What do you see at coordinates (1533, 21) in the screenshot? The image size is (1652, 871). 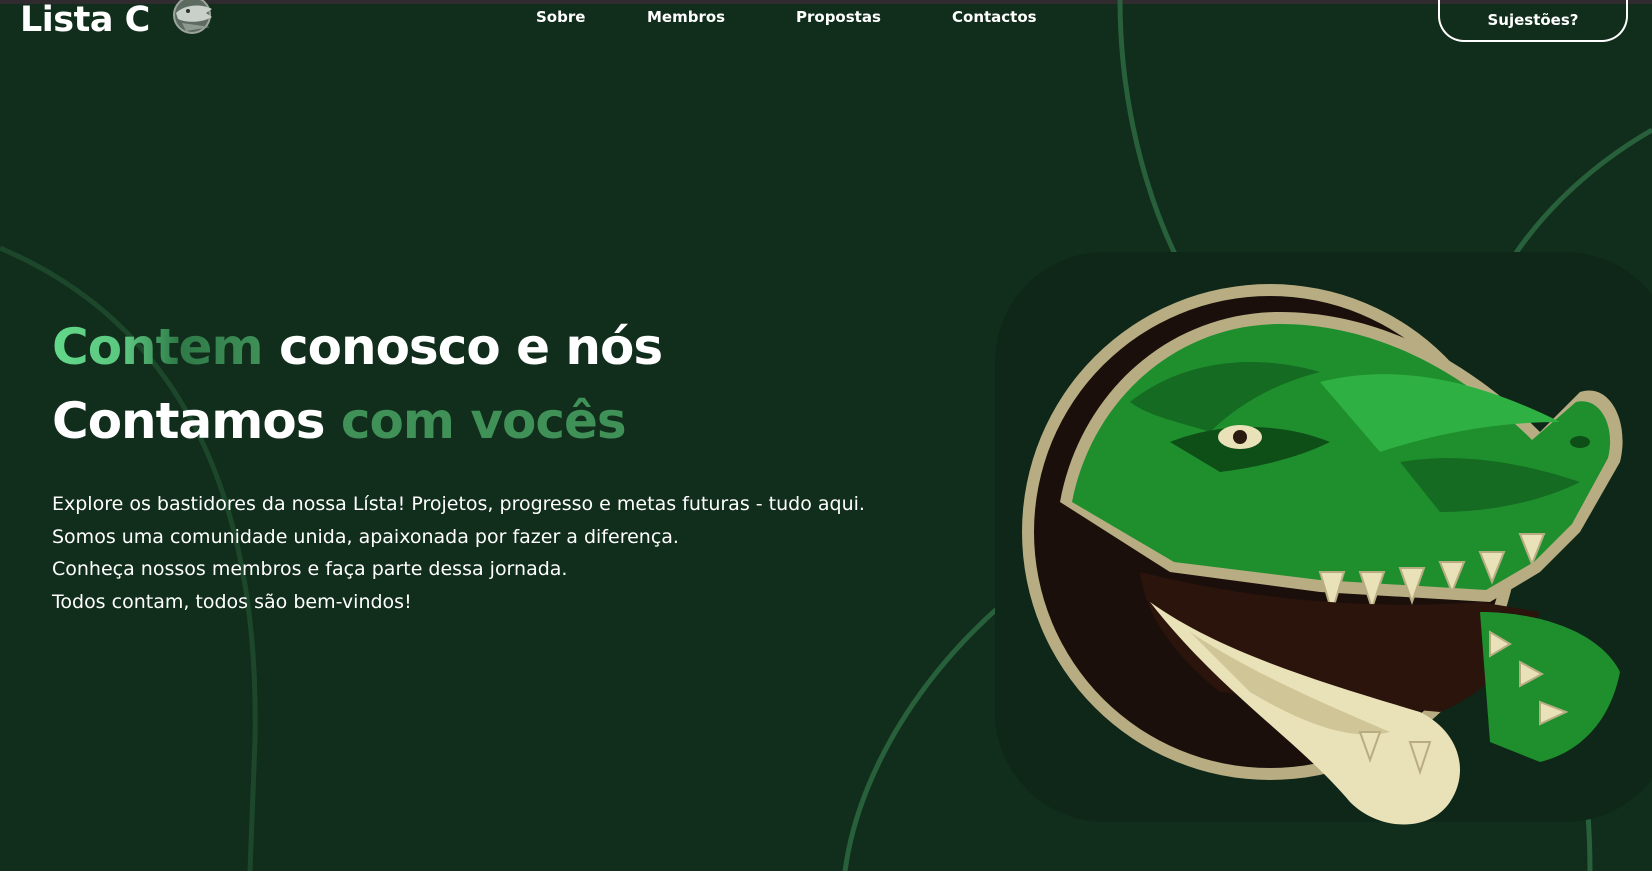 I see `suggestions-button: Sujestões?` at bounding box center [1533, 21].